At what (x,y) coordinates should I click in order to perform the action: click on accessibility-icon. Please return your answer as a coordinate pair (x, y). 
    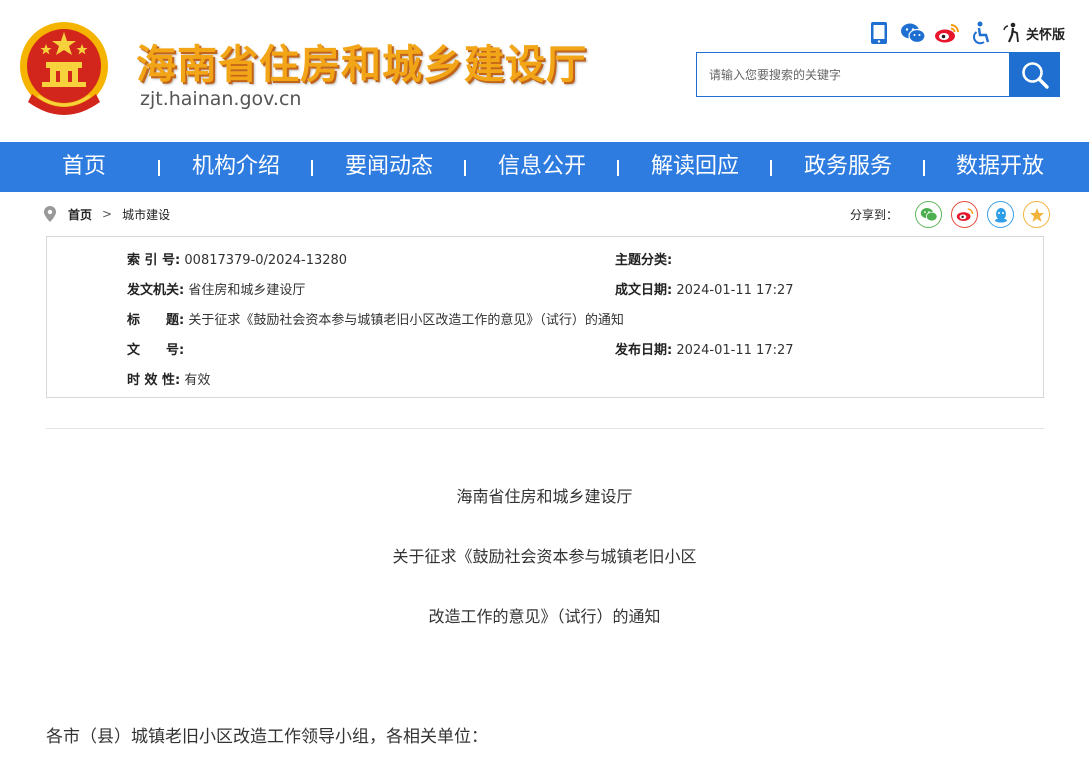
    Looking at the image, I should click on (981, 33).